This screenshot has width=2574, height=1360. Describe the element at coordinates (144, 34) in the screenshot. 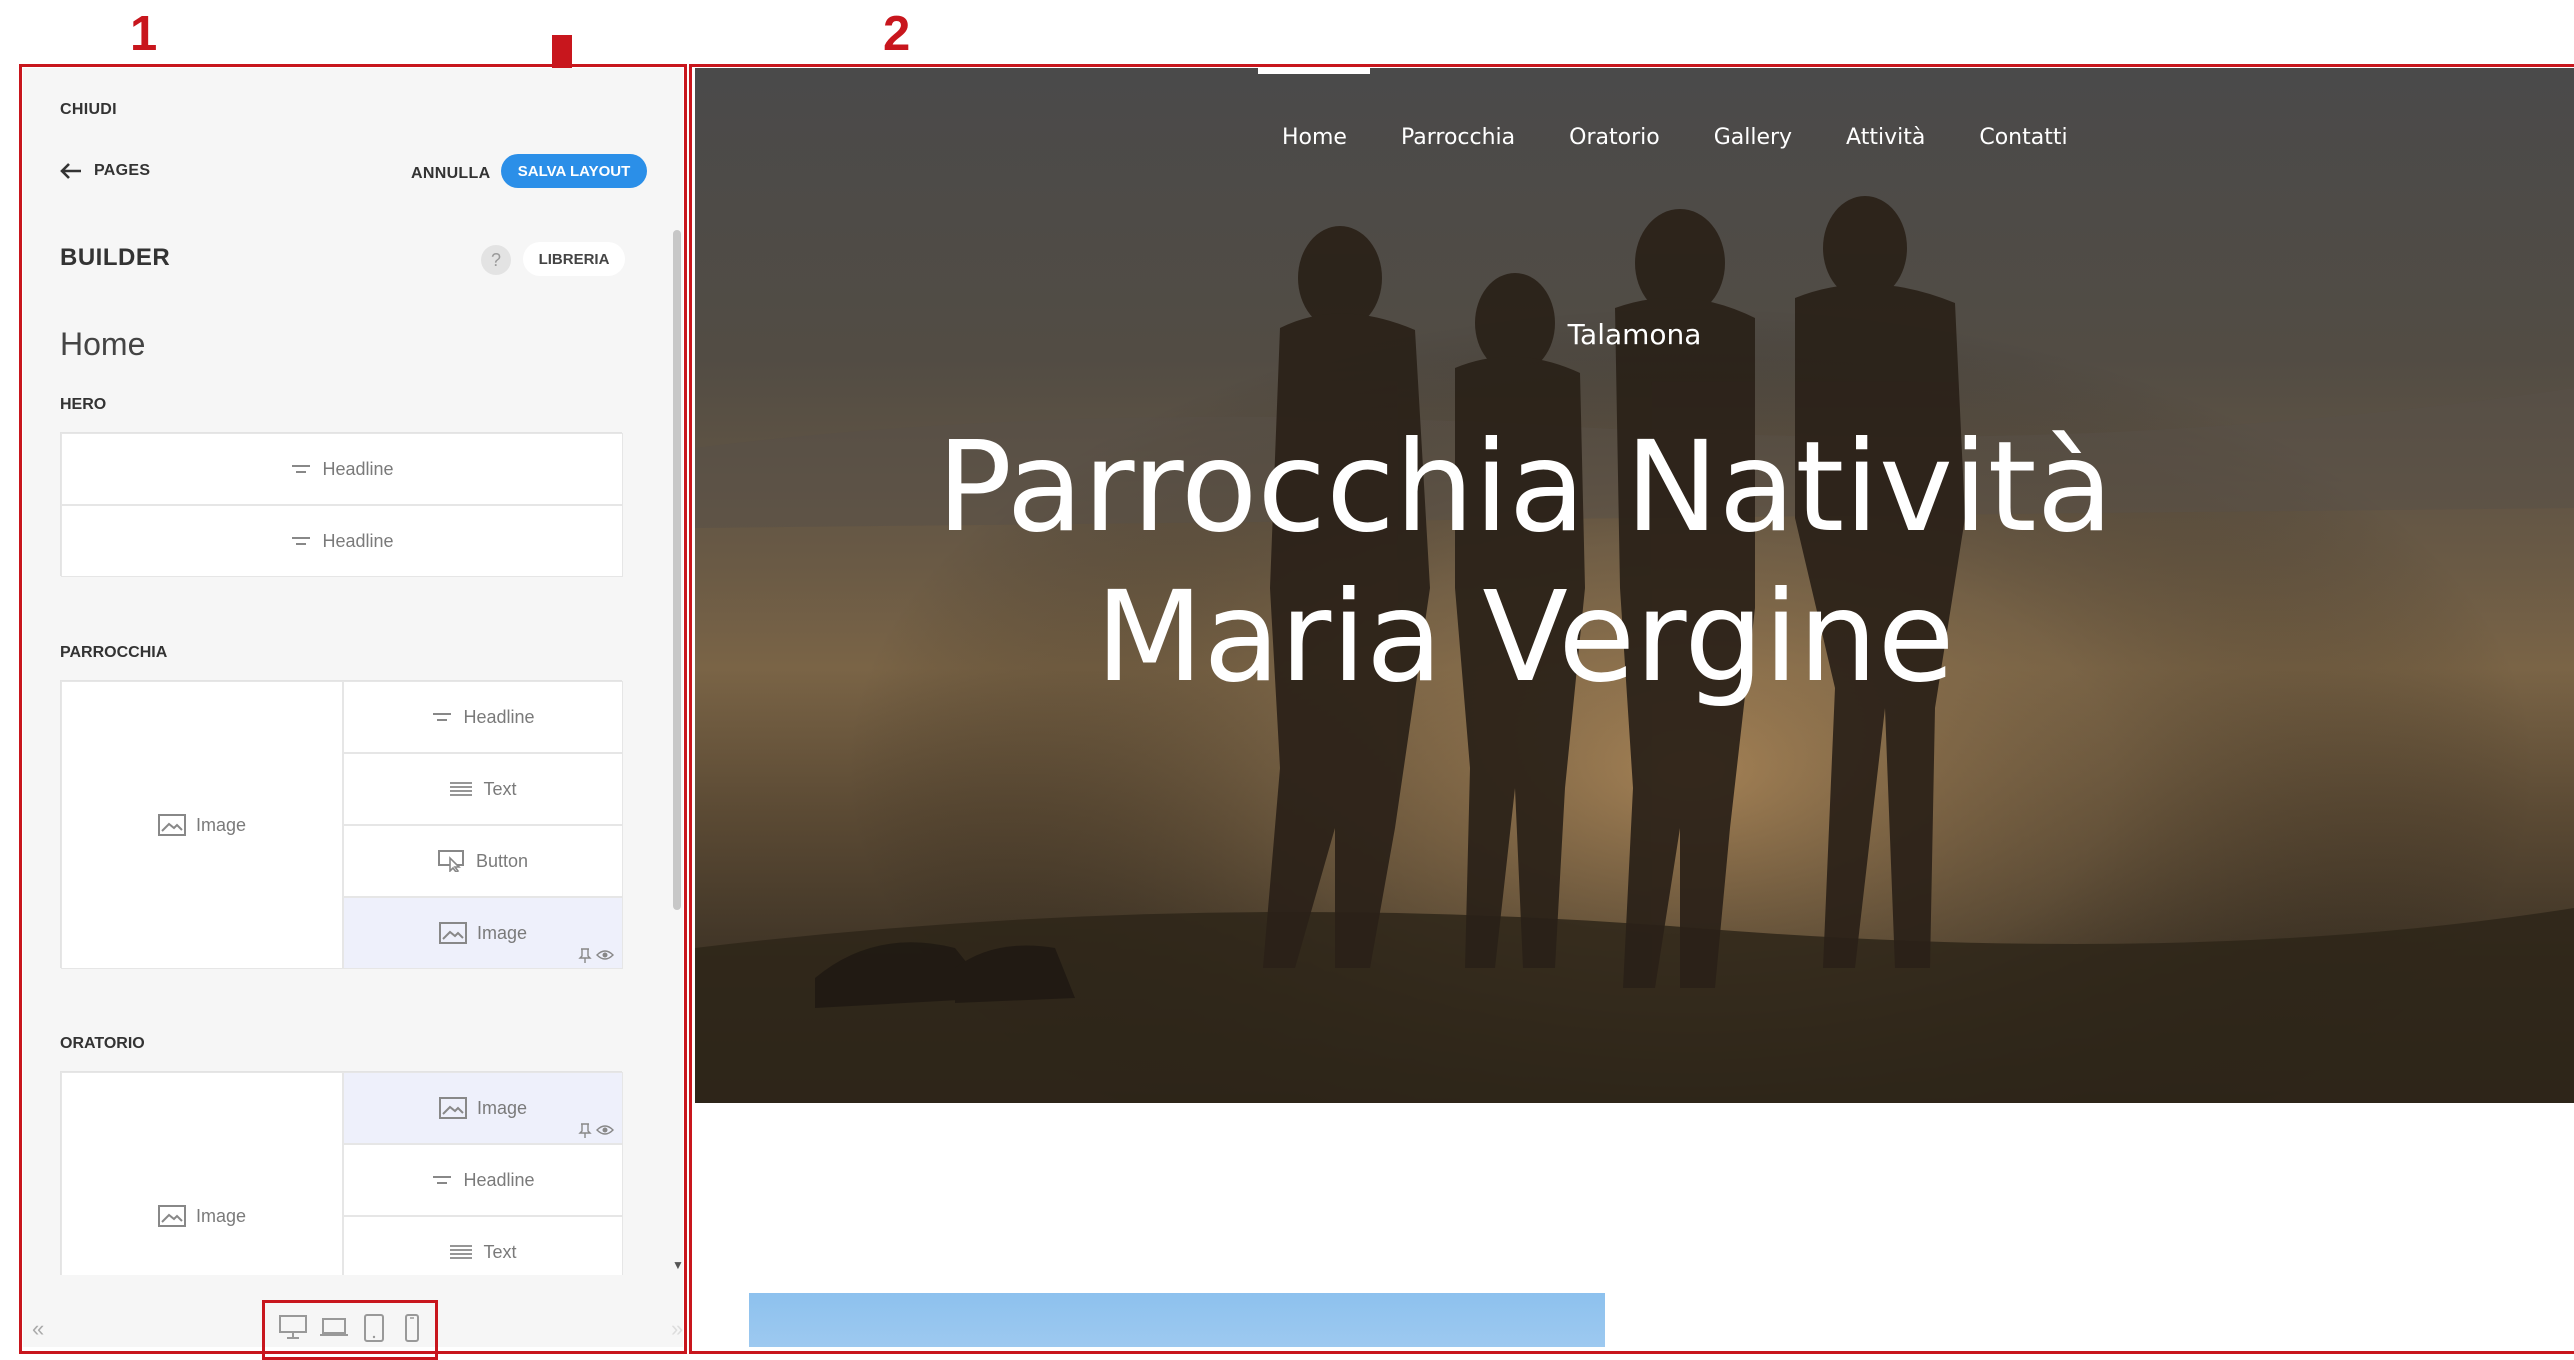

I see `callout-1: 1` at that location.